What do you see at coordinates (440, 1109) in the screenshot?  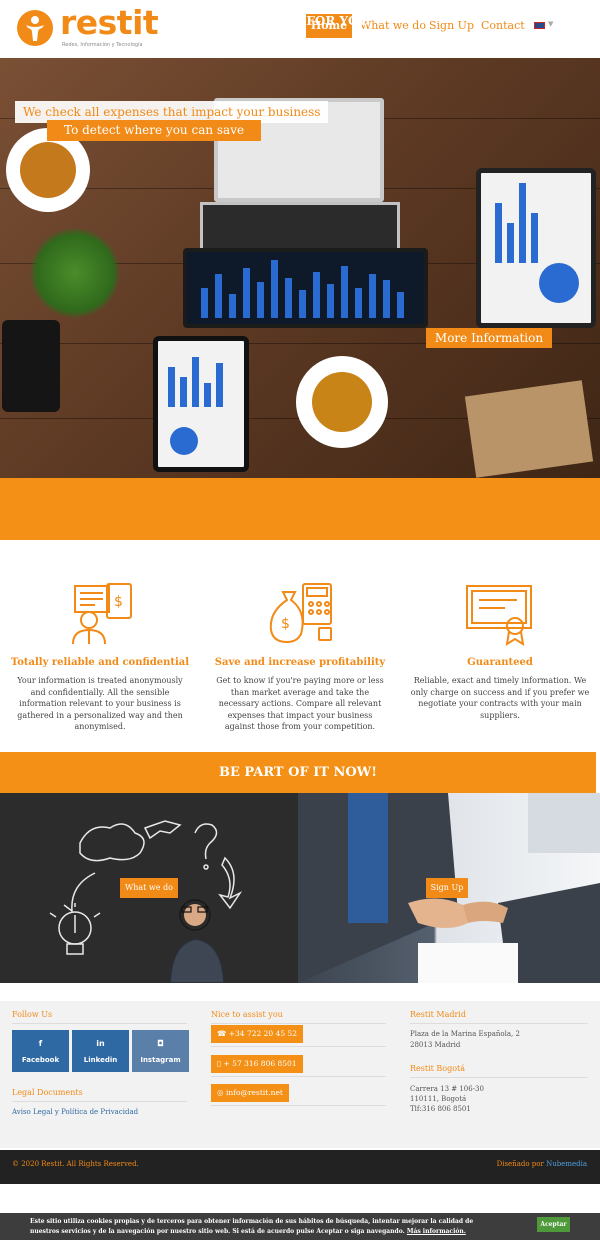 I see `bogota-phone: Tlf:316 806 8501` at bounding box center [440, 1109].